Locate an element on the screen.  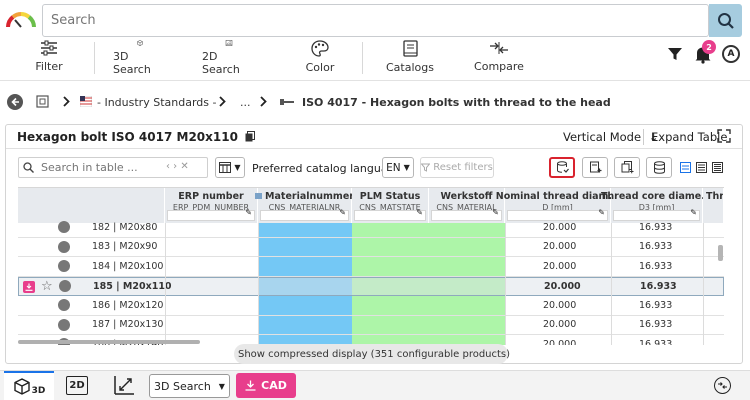
catalogs-label: Catalogs is located at coordinates (410, 67).